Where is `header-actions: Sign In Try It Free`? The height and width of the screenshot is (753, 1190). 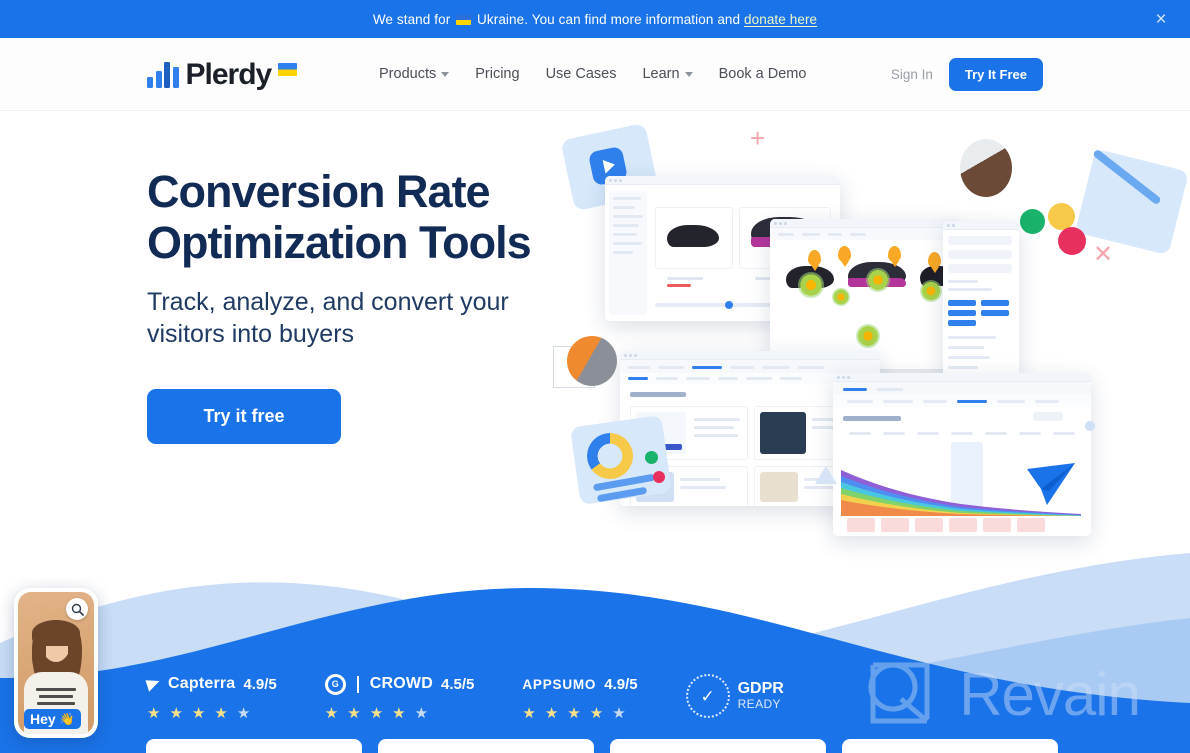
header-actions: Sign In Try It Free is located at coordinates (967, 74).